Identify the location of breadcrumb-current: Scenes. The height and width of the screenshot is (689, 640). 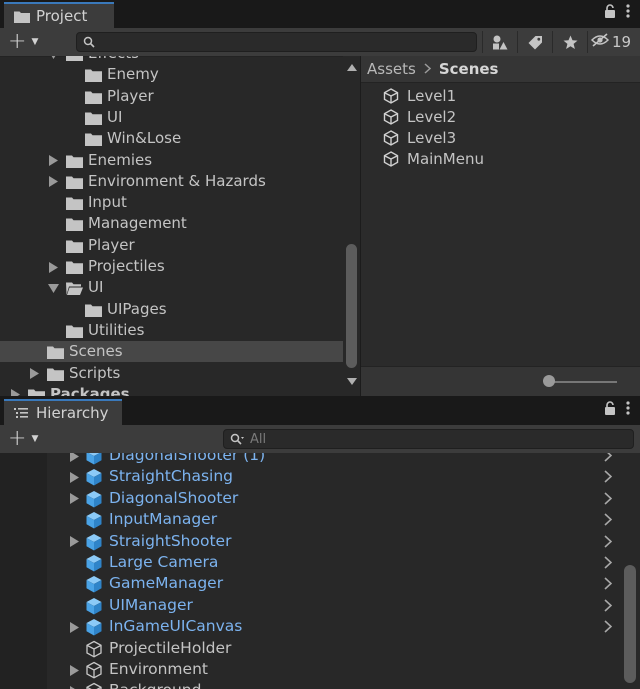
(469, 69).